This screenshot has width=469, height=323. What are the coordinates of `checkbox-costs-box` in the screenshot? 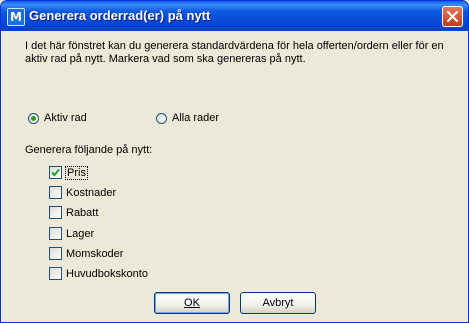 It's located at (55, 192).